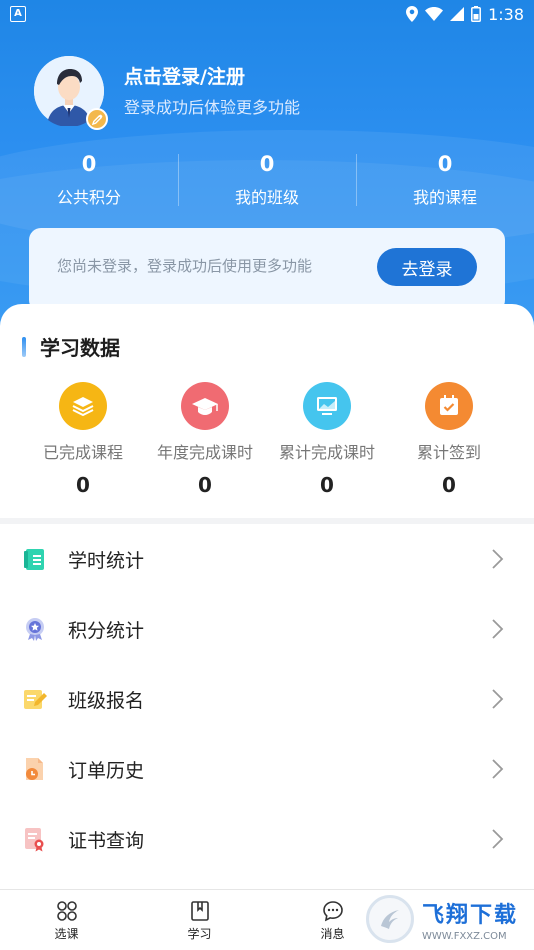 This screenshot has height=950, width=534. Describe the element at coordinates (470, 915) in the screenshot. I see `watermark-title: 飞翔下载` at that location.